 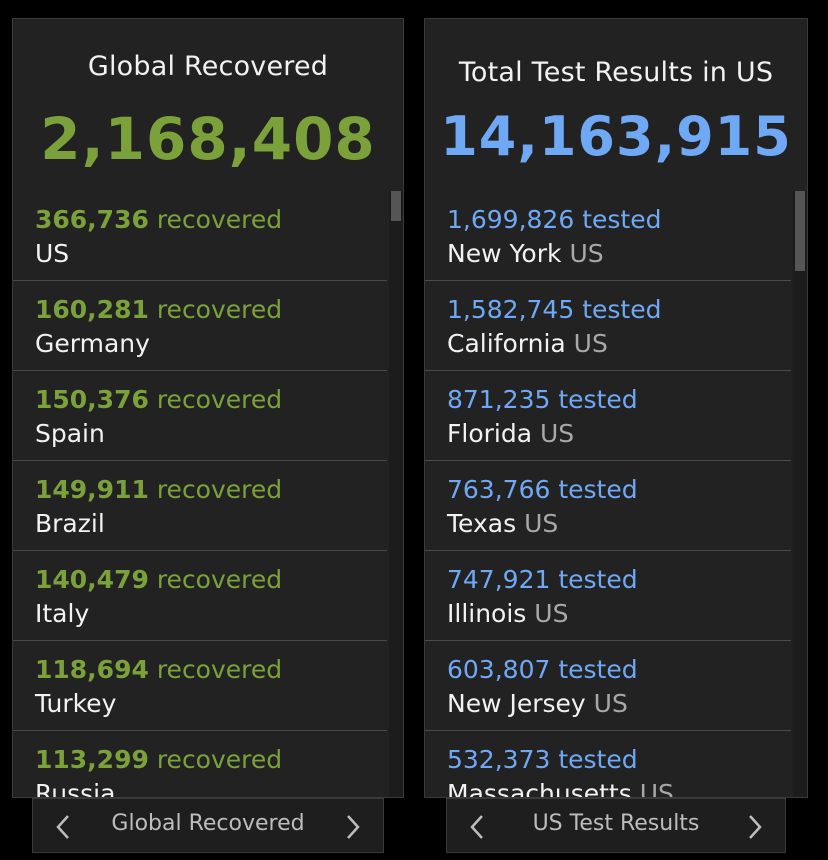 What do you see at coordinates (92, 579) in the screenshot?
I see `item-value: 140,479` at bounding box center [92, 579].